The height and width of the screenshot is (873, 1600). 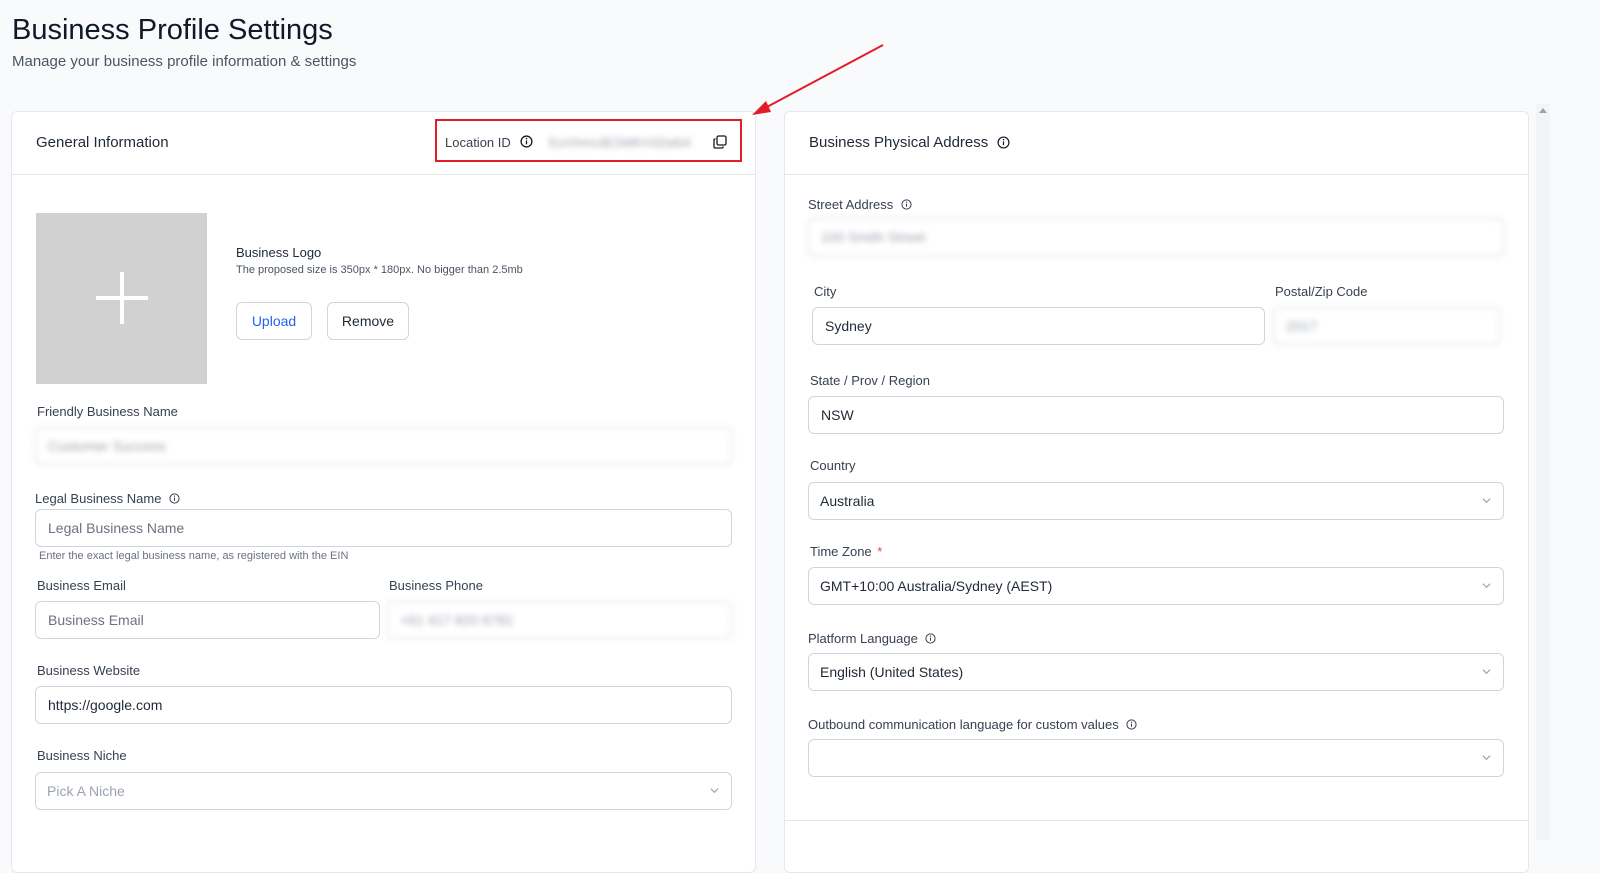 I want to click on business-email-input, so click(x=207, y=620).